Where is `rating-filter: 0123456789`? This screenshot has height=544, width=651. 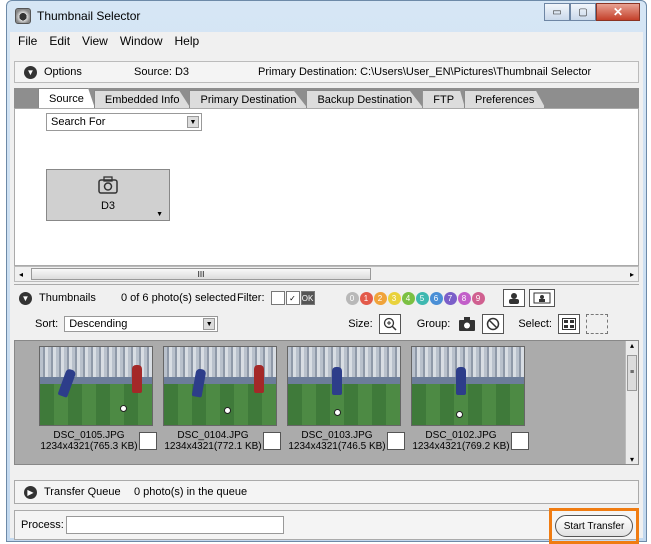 rating-filter: 0123456789 is located at coordinates (415, 298).